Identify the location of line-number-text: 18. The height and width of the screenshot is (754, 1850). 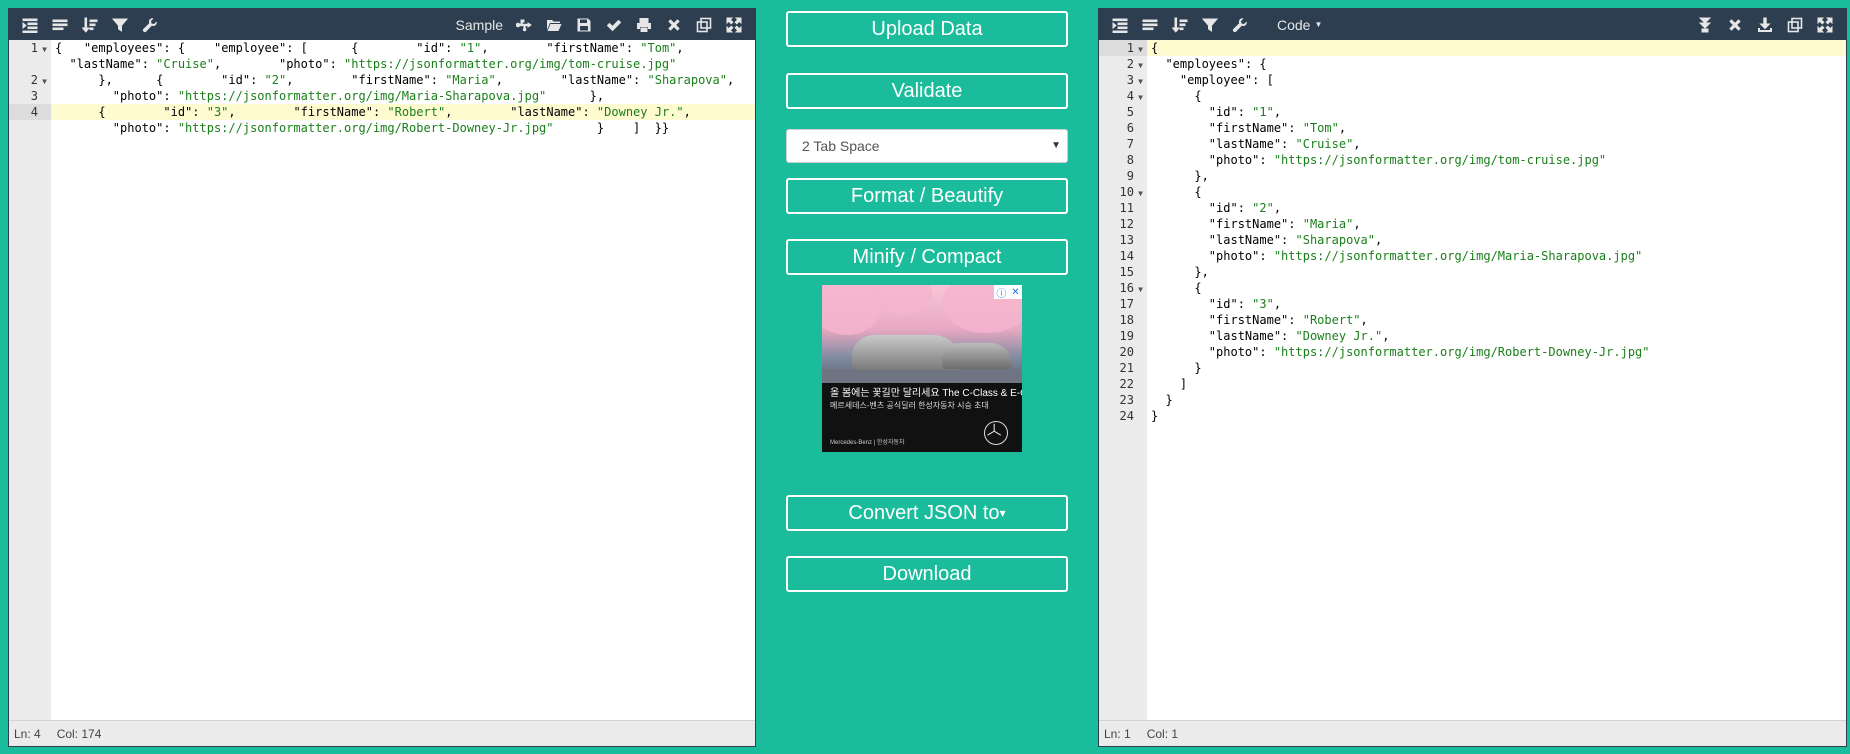
(1126, 320).